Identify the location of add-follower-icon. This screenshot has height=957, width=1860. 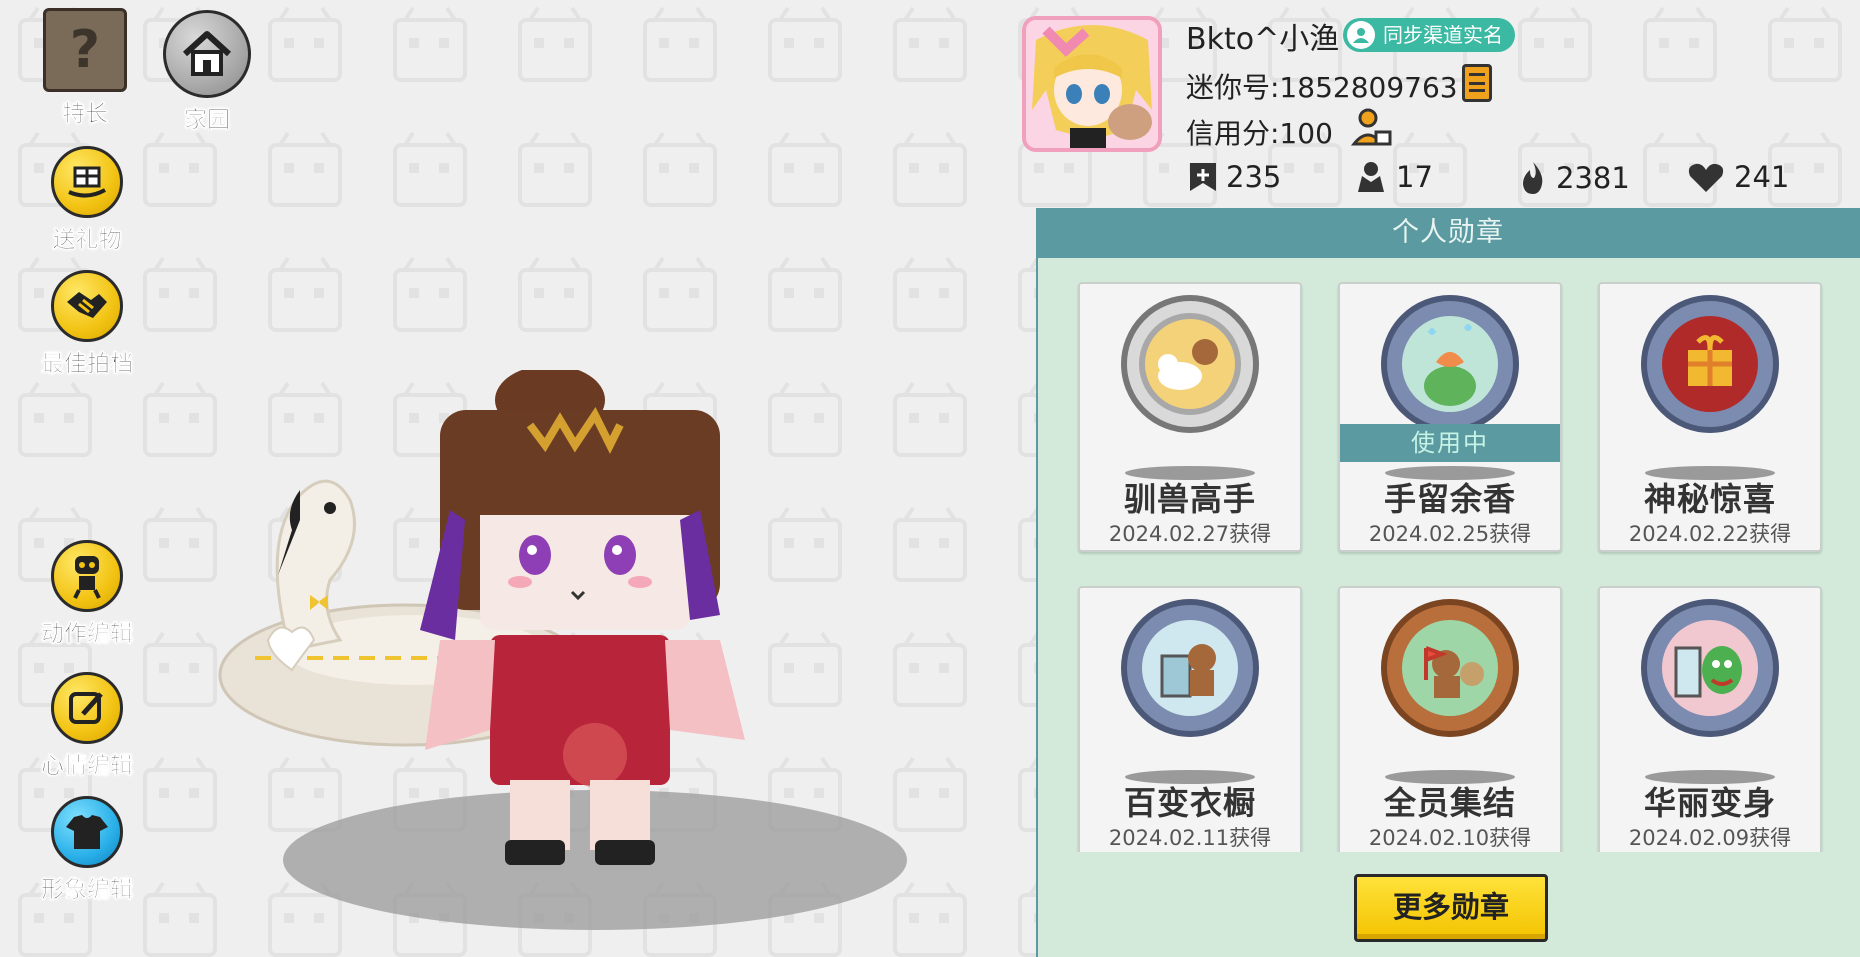
(1203, 177).